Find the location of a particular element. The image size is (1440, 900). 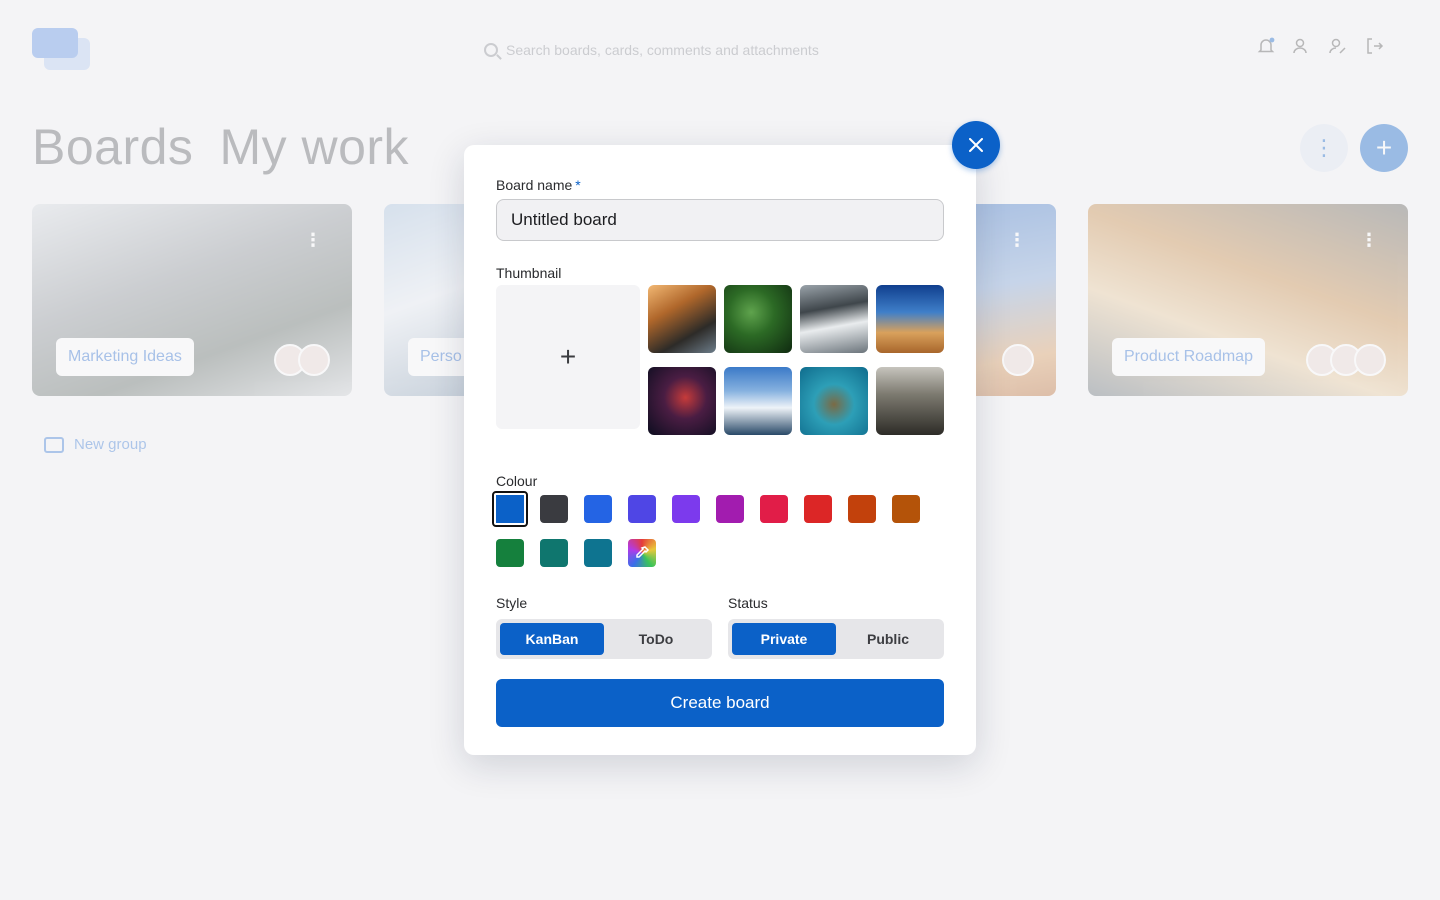

plus-icon: + is located at coordinates (568, 356).